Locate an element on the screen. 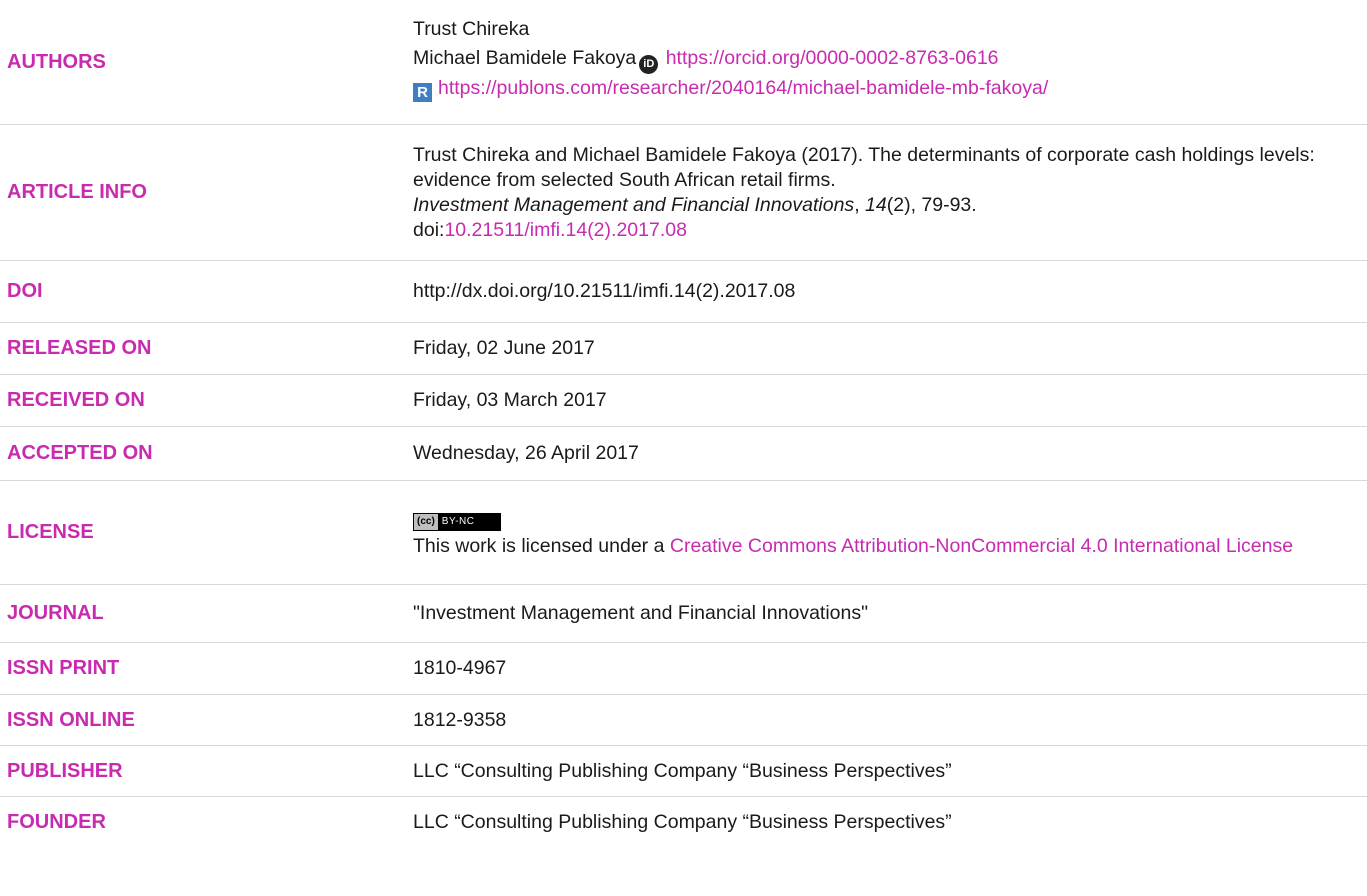  license-text: This work is licensed under a is located at coordinates (541, 546).